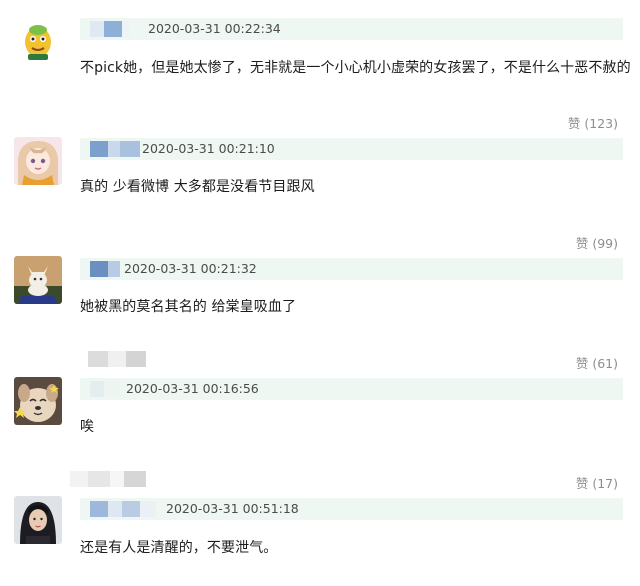  I want to click on comment-timestamp: 2020-03-31 00:51:18, so click(232, 508).